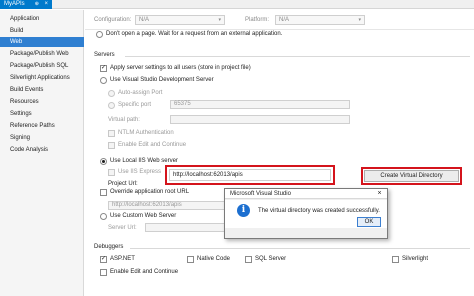 Image resolution: width=474 pixels, height=296 pixels. I want to click on aspnet-checkbox, so click(103, 259).